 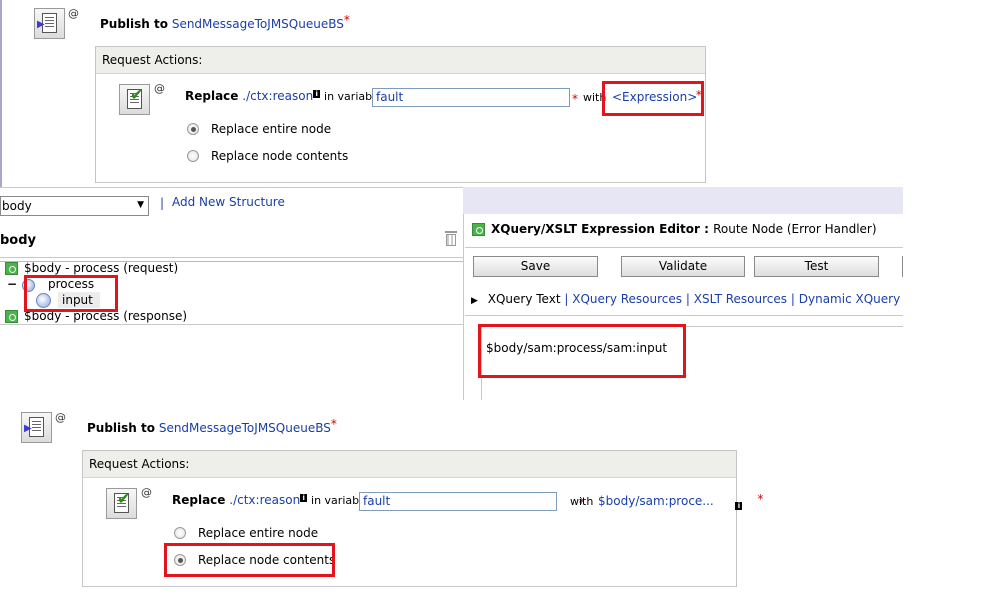 What do you see at coordinates (535, 266) in the screenshot?
I see `save-button: Save` at bounding box center [535, 266].